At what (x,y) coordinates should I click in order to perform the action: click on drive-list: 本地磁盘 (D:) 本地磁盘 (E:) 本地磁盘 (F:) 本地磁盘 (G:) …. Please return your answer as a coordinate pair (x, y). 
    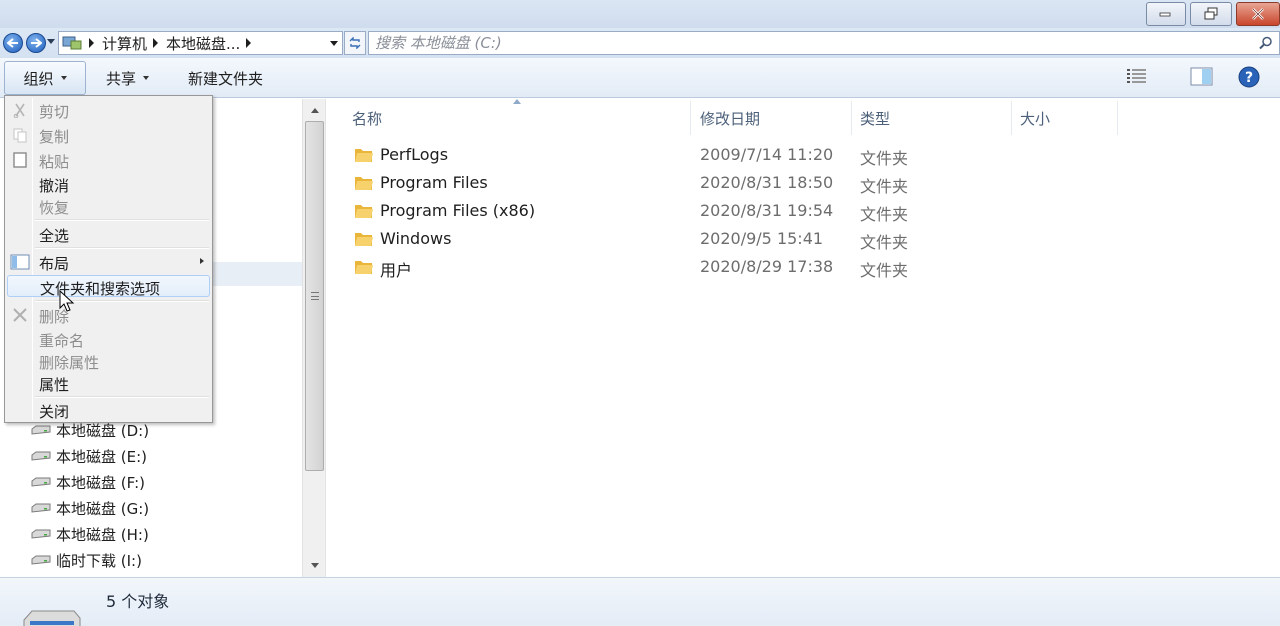
    Looking at the image, I should click on (89, 495).